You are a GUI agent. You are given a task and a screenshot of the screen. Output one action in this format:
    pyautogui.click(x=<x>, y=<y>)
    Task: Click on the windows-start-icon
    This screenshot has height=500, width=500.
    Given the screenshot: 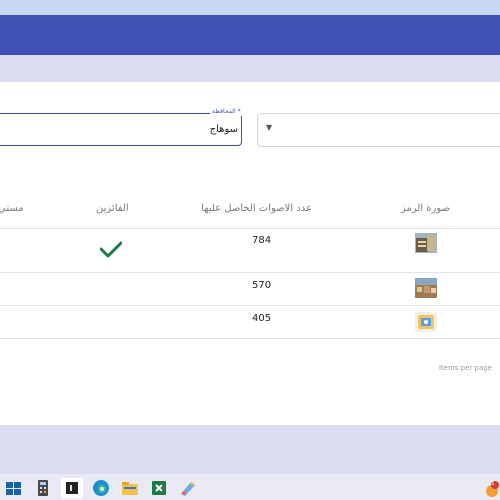 What is the action you would take?
    pyautogui.click(x=14, y=488)
    